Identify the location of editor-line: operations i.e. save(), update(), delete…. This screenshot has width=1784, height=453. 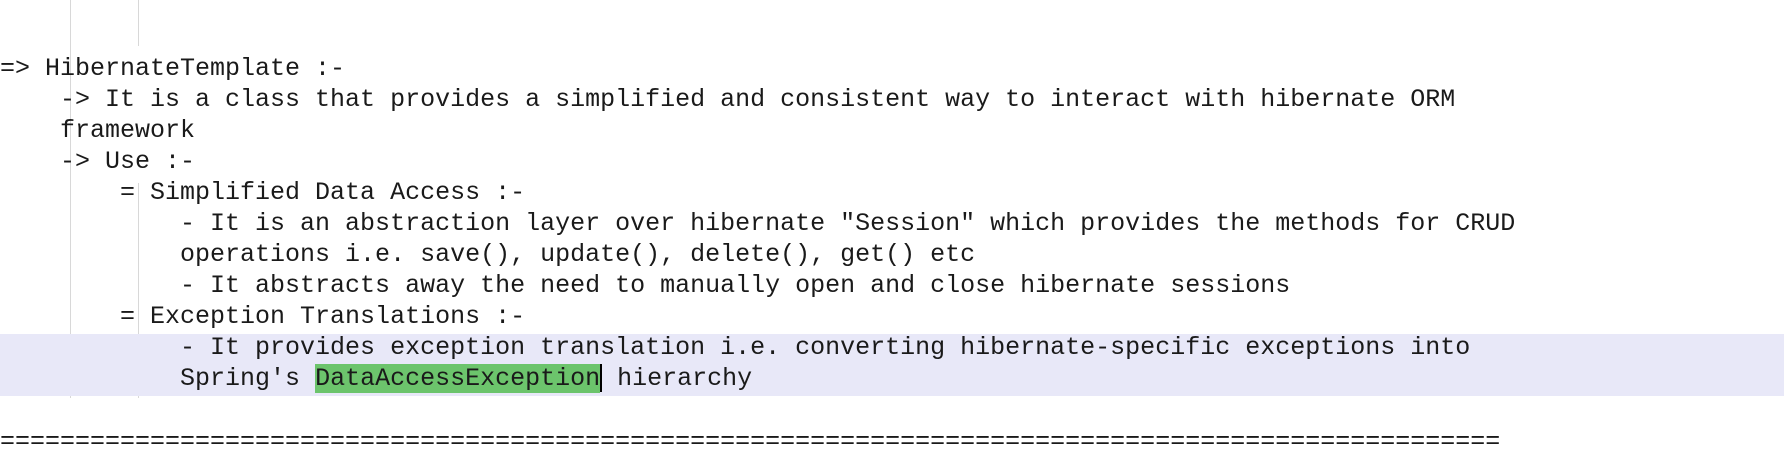
(487, 254).